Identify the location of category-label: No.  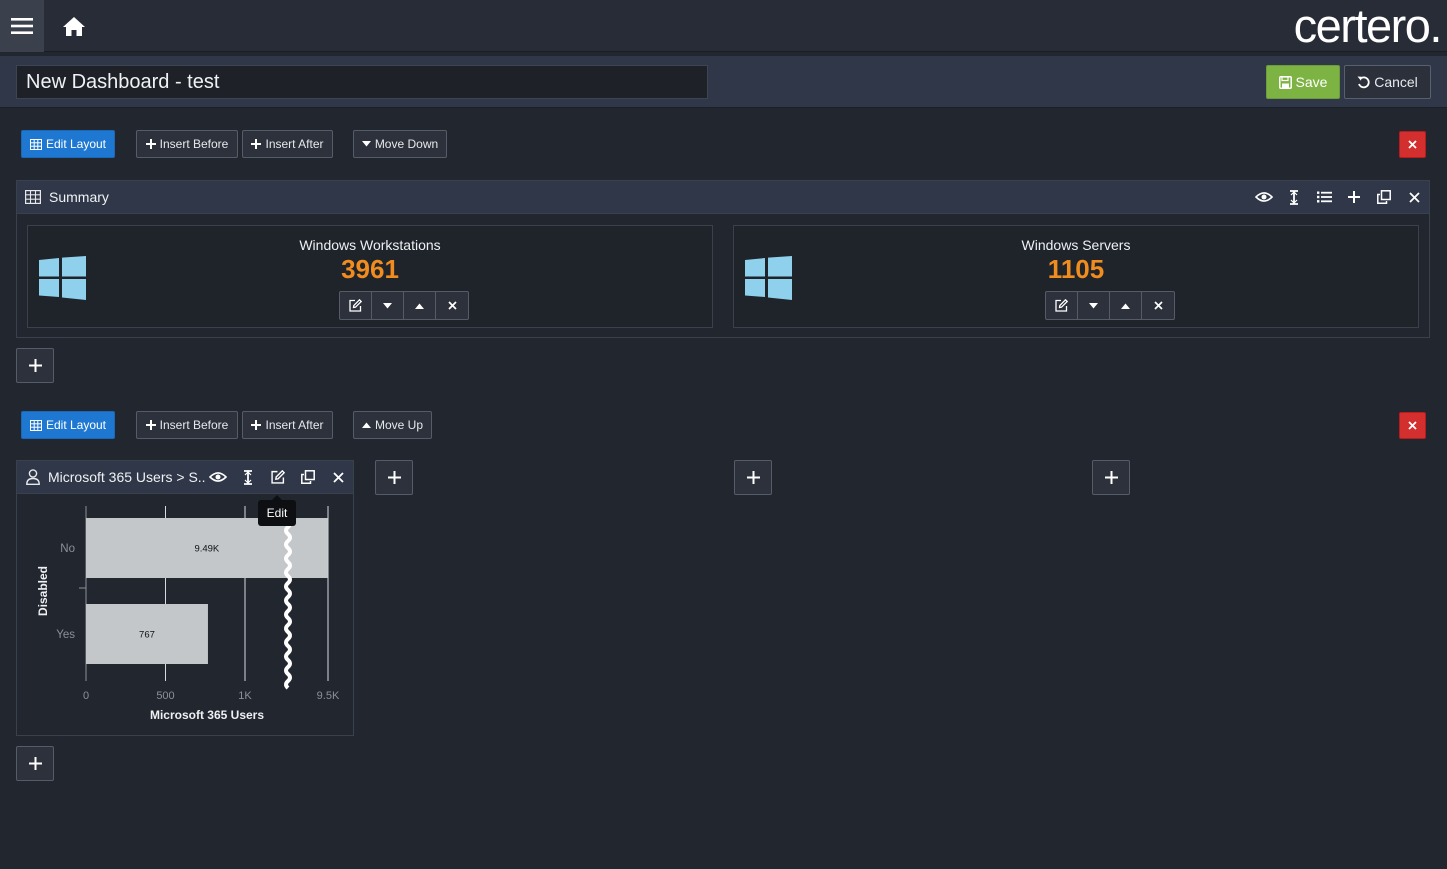
(67, 549).